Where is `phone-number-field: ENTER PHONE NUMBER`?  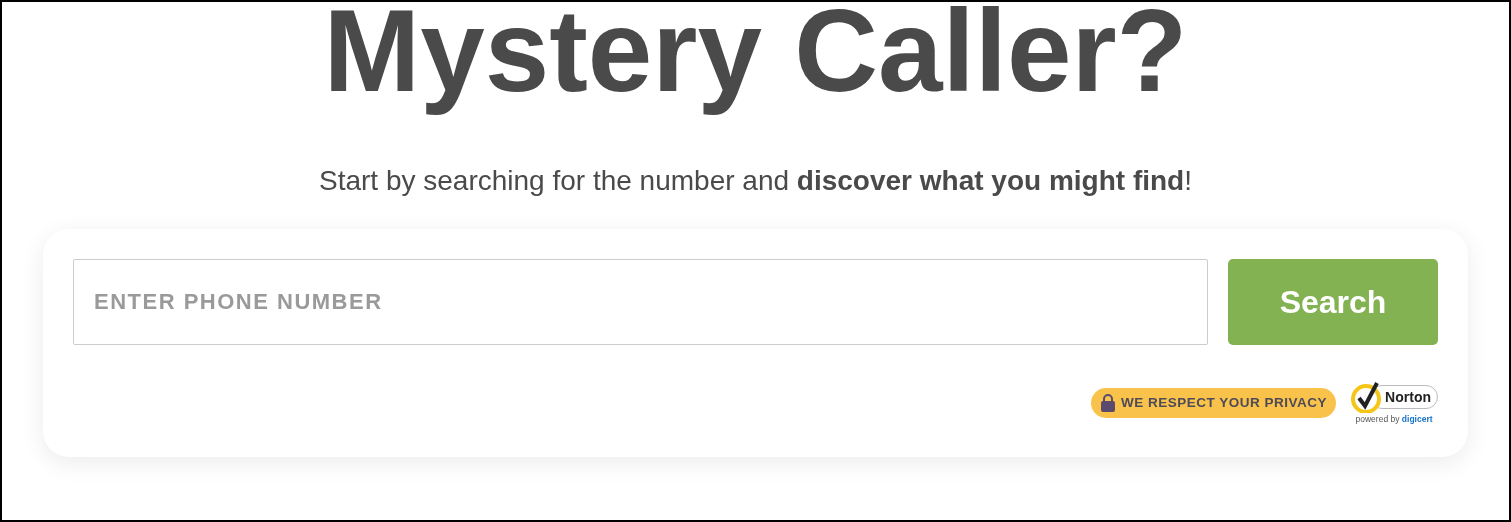
phone-number-field: ENTER PHONE NUMBER is located at coordinates (640, 302).